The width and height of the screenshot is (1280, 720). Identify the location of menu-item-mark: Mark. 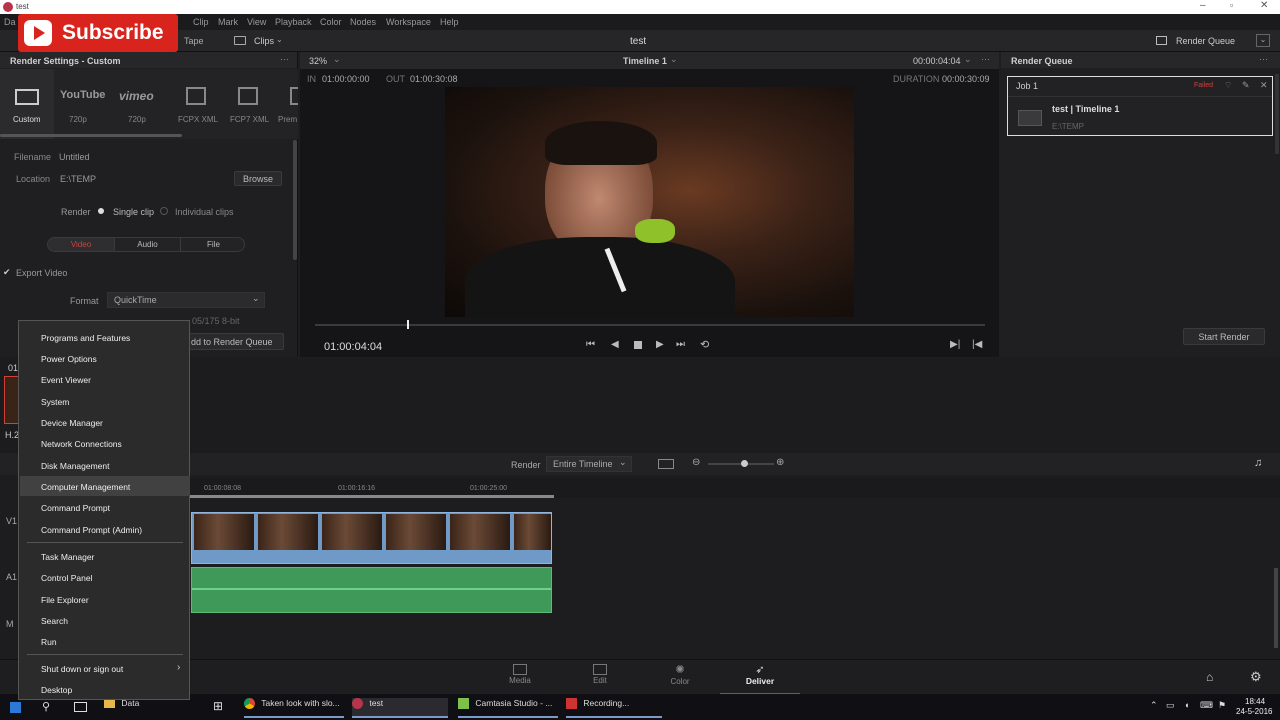
(228, 22).